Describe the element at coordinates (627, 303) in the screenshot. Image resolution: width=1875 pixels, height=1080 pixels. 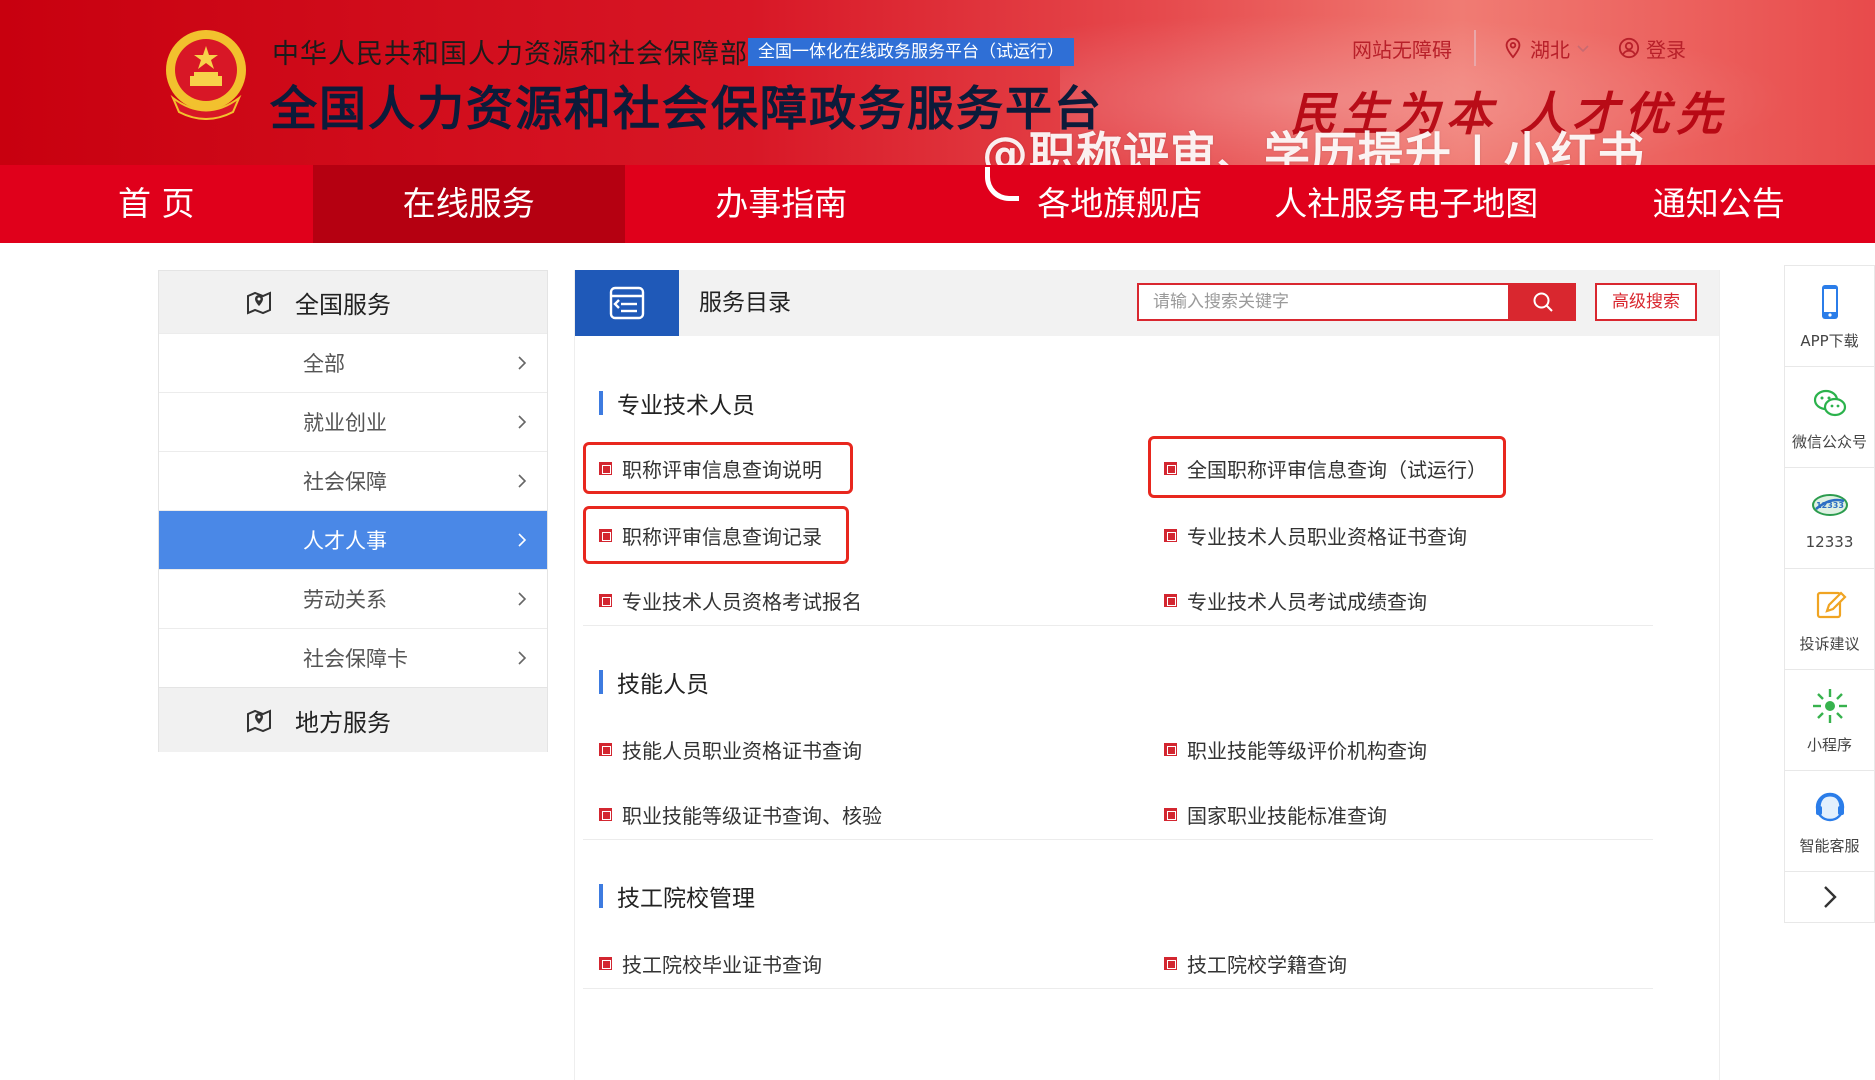
I see `catalog-list-icon` at that location.